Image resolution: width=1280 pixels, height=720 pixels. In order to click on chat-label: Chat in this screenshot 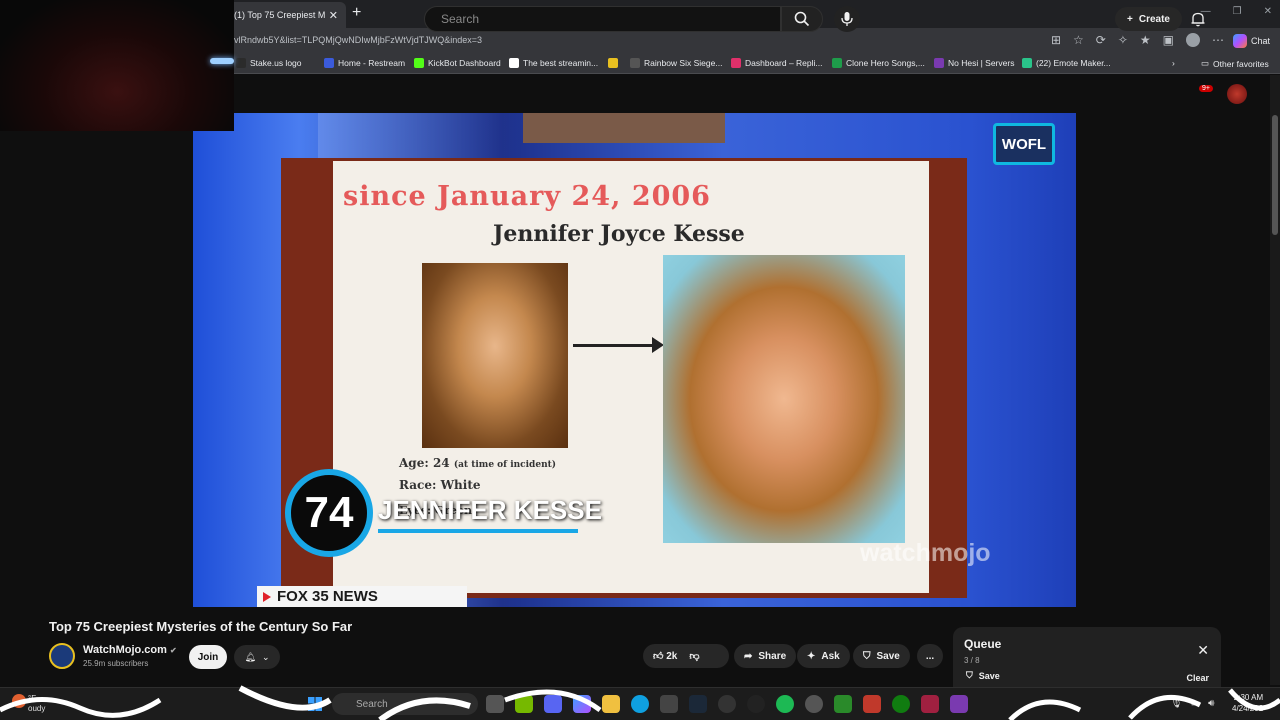, I will do `click(1260, 41)`.